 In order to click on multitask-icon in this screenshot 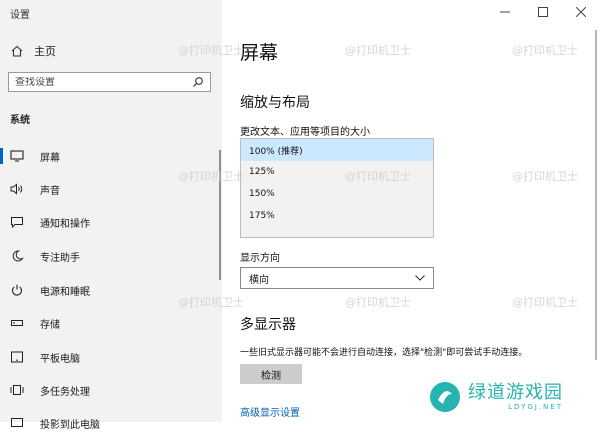, I will do `click(17, 390)`.